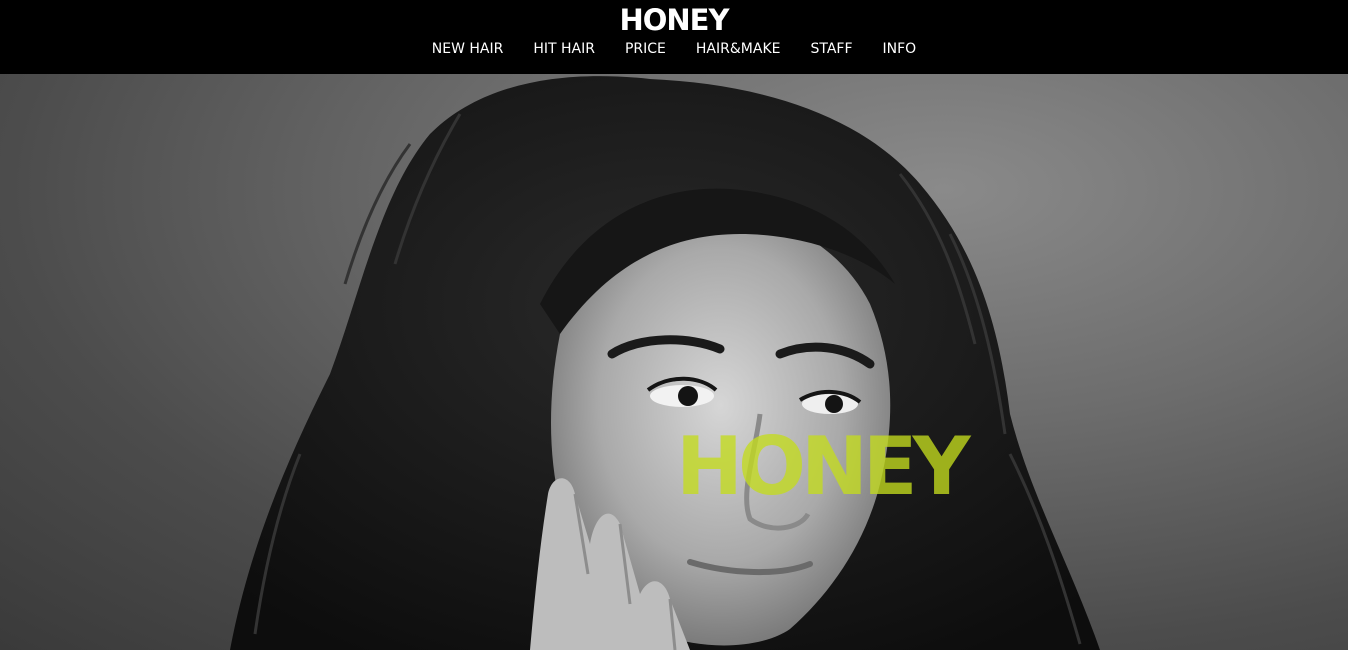 This screenshot has height=650, width=1348. What do you see at coordinates (468, 49) in the screenshot?
I see `nav-item-new-hair: NEW HAIR` at bounding box center [468, 49].